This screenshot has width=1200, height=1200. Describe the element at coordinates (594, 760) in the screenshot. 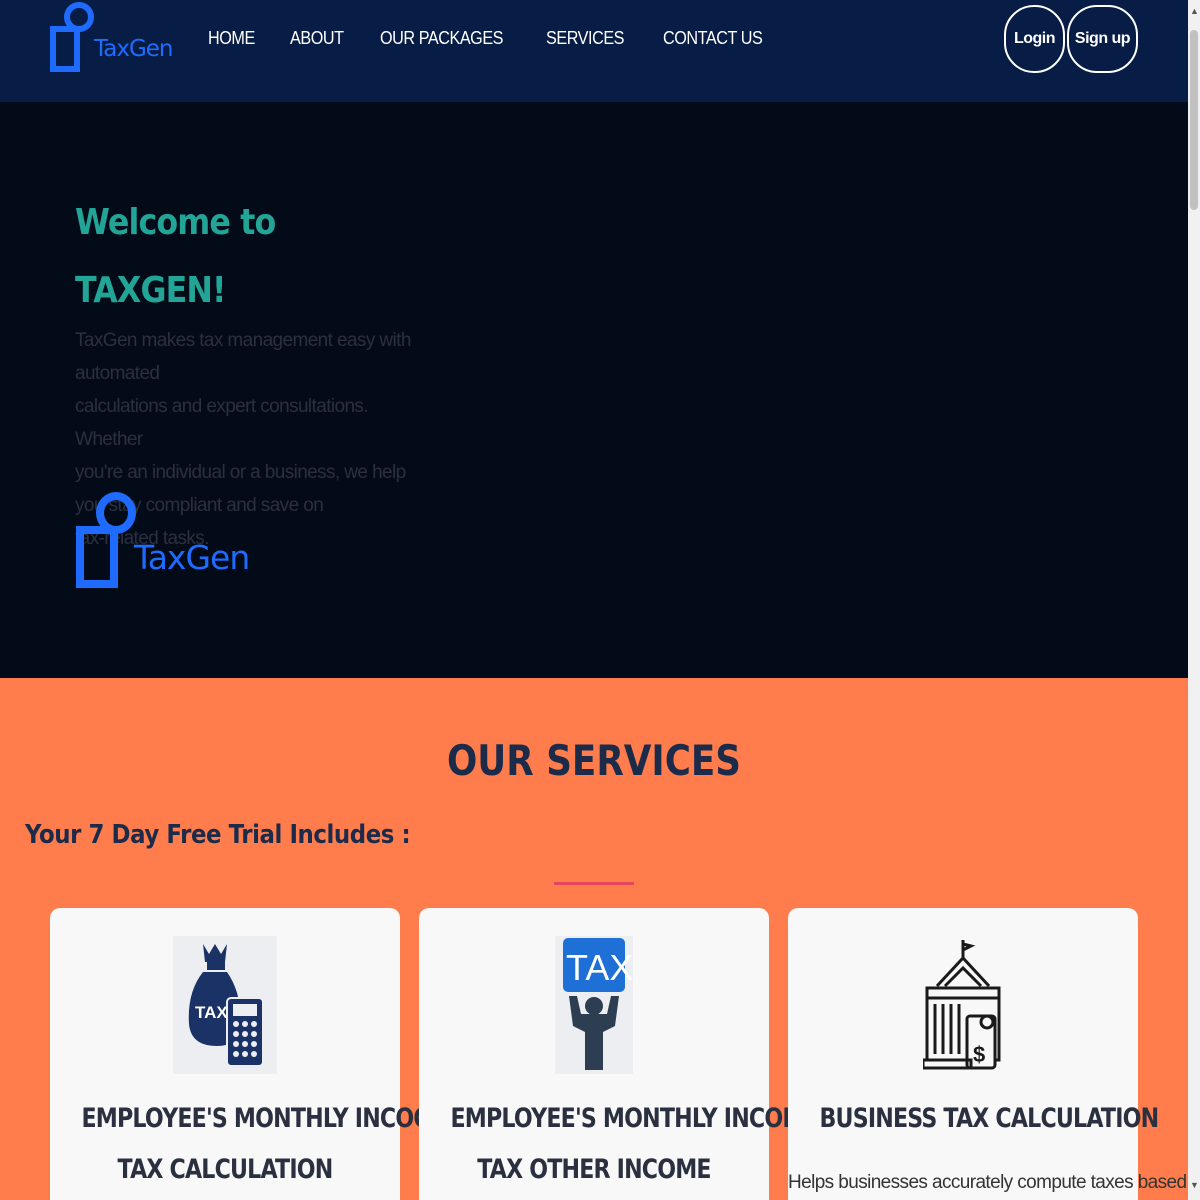

I see `services-heading: OUR SERVICES` at that location.